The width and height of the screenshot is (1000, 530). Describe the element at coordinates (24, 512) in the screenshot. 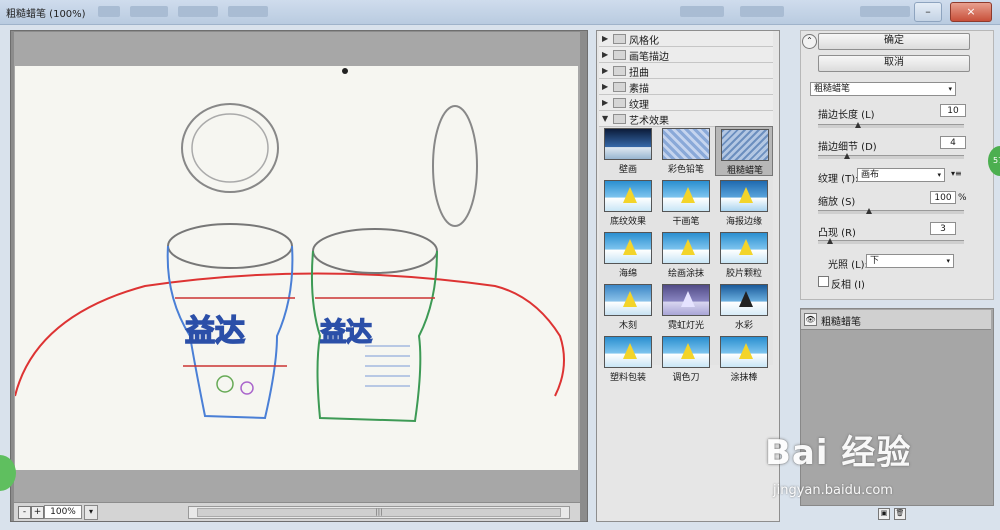

I see `zoom-out-button: -` at that location.